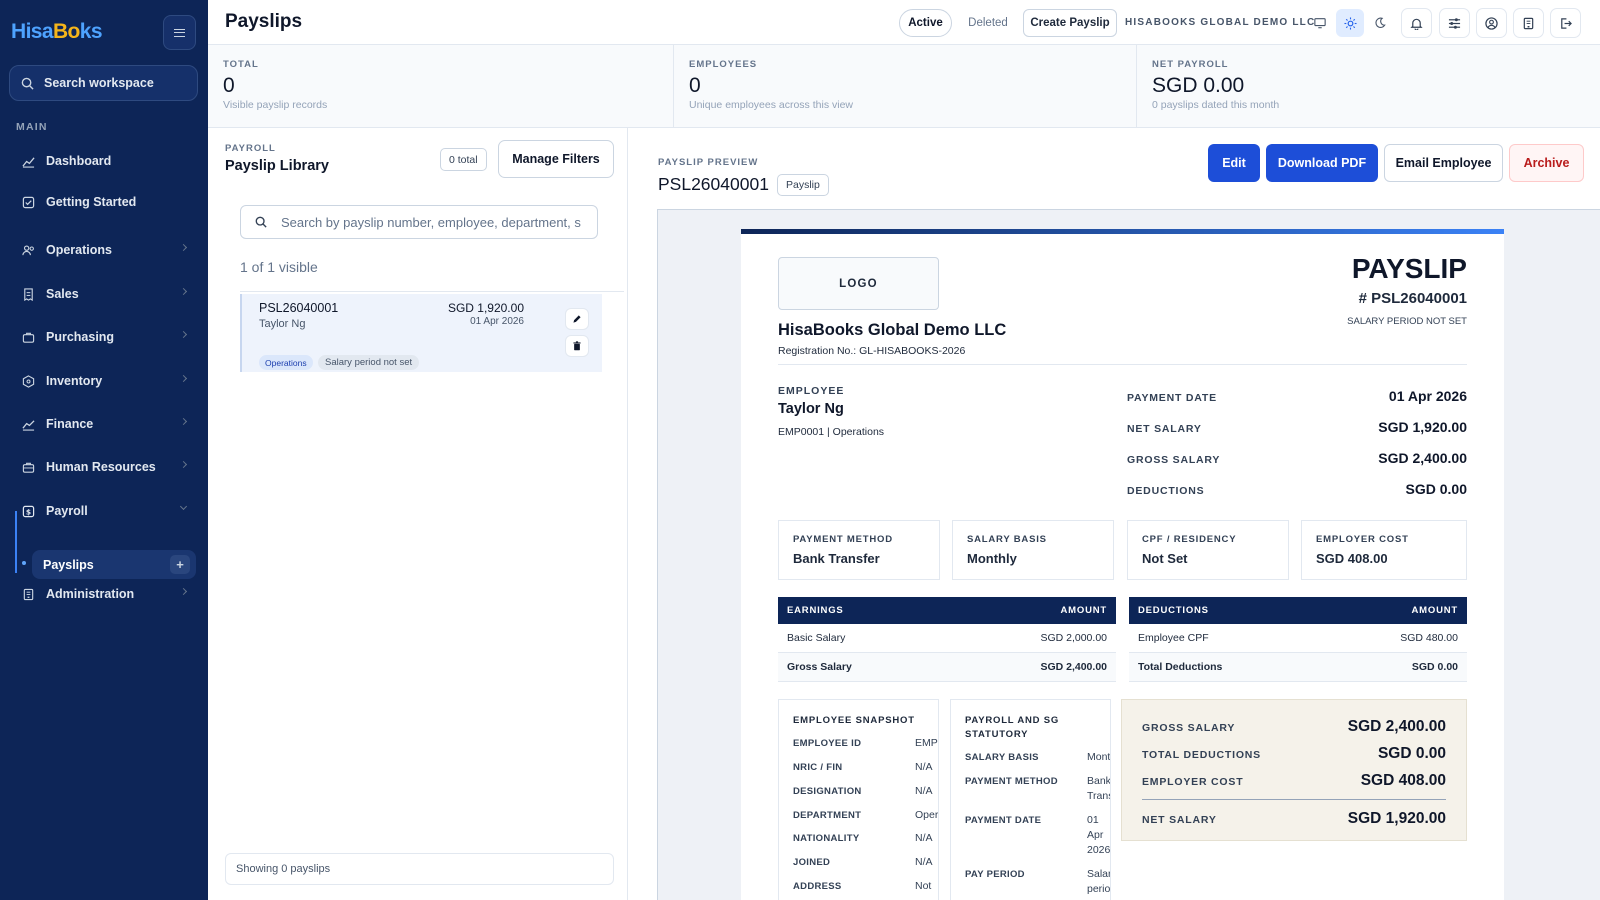 The width and height of the screenshot is (1600, 900). What do you see at coordinates (1443, 163) in the screenshot?
I see `email-employee-button: Email Employee` at bounding box center [1443, 163].